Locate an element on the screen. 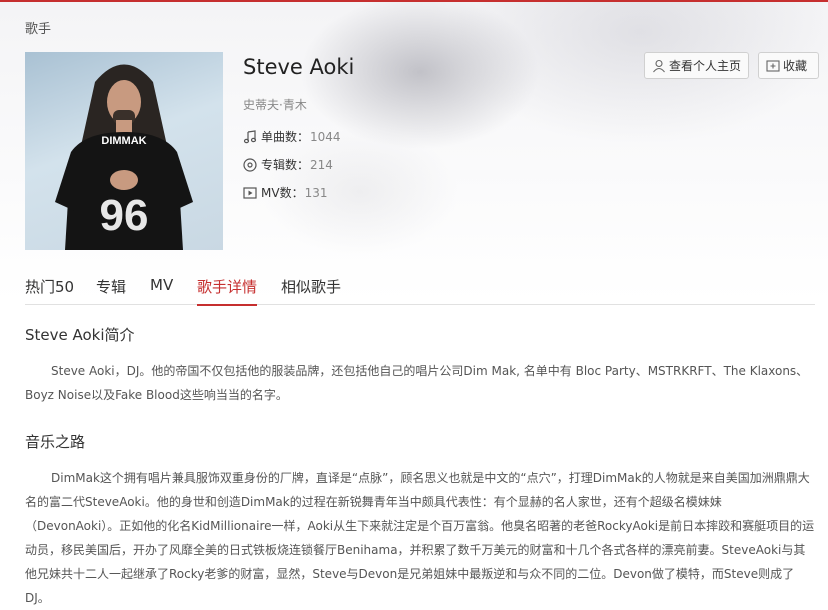  stat-songs-value: 1044 is located at coordinates (325, 136).